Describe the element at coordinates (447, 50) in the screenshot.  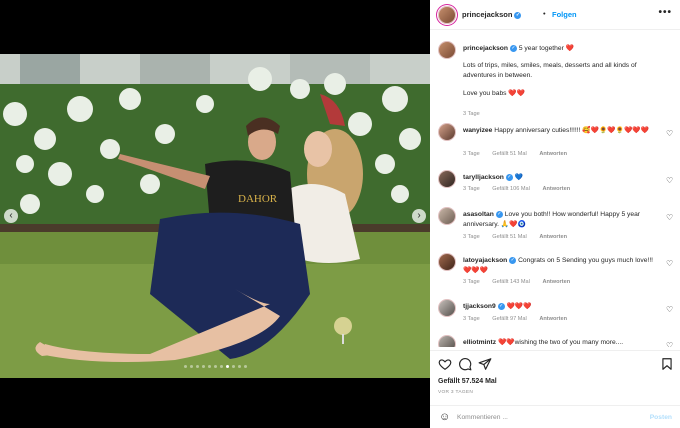
I see `caption-avatar` at that location.